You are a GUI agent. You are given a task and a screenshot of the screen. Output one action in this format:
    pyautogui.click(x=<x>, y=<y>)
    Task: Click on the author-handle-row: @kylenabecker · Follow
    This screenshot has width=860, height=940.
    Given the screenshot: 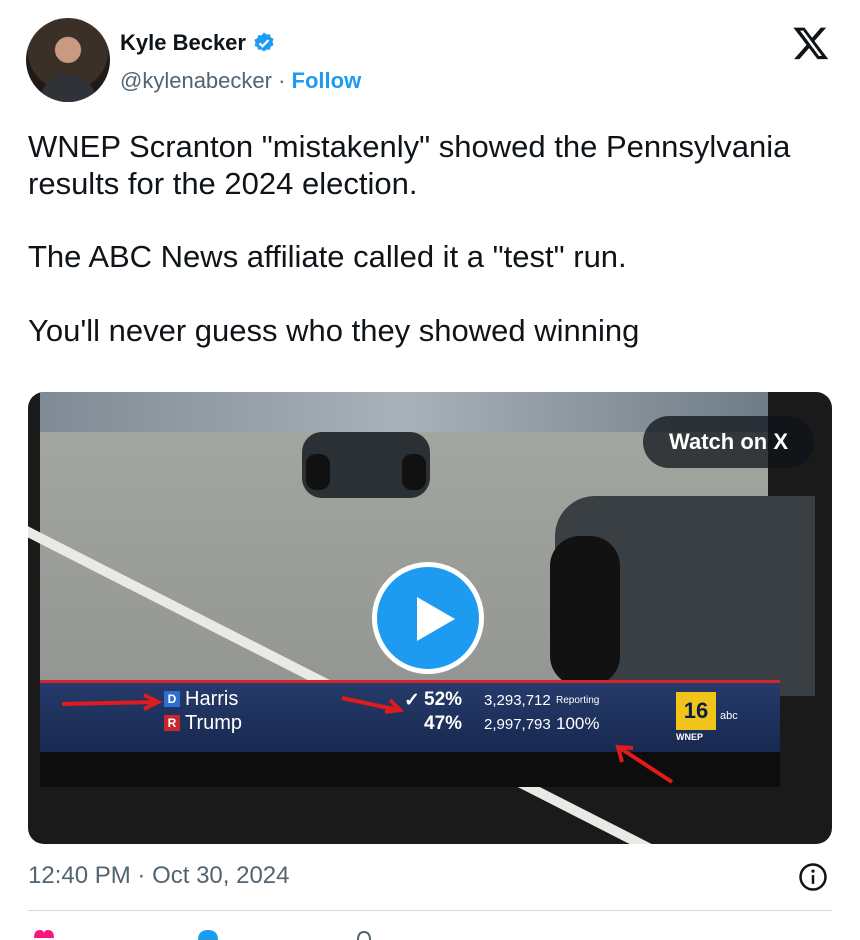 What is the action you would take?
    pyautogui.click(x=240, y=81)
    